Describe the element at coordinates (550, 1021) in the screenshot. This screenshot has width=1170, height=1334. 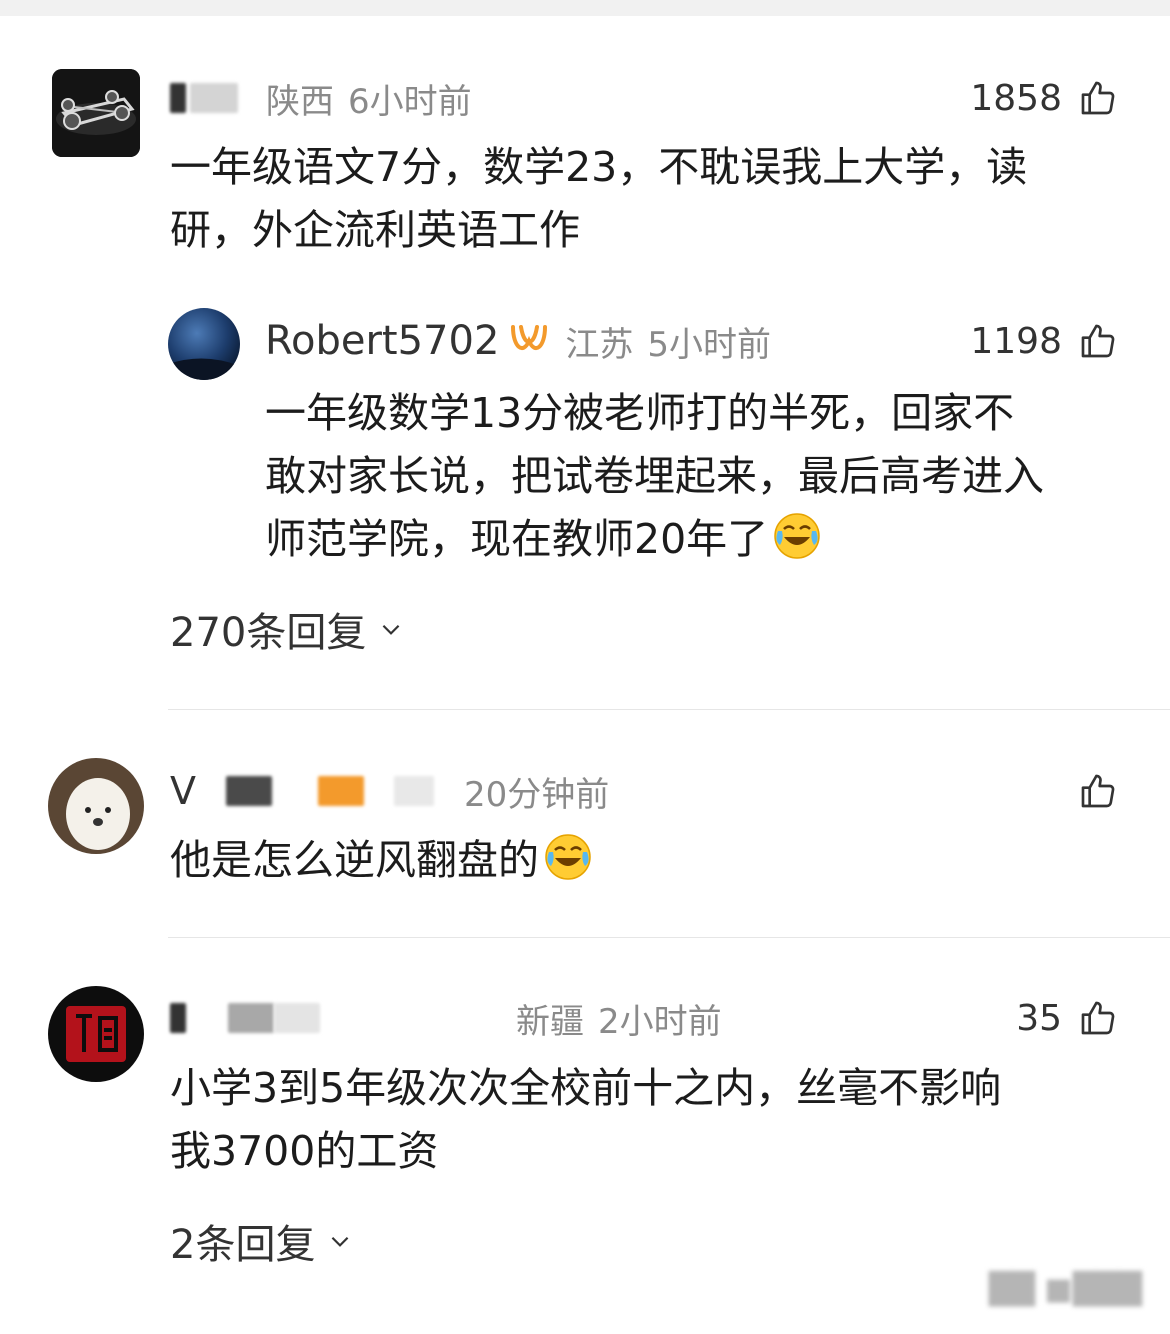
I see `location: 新疆` at that location.